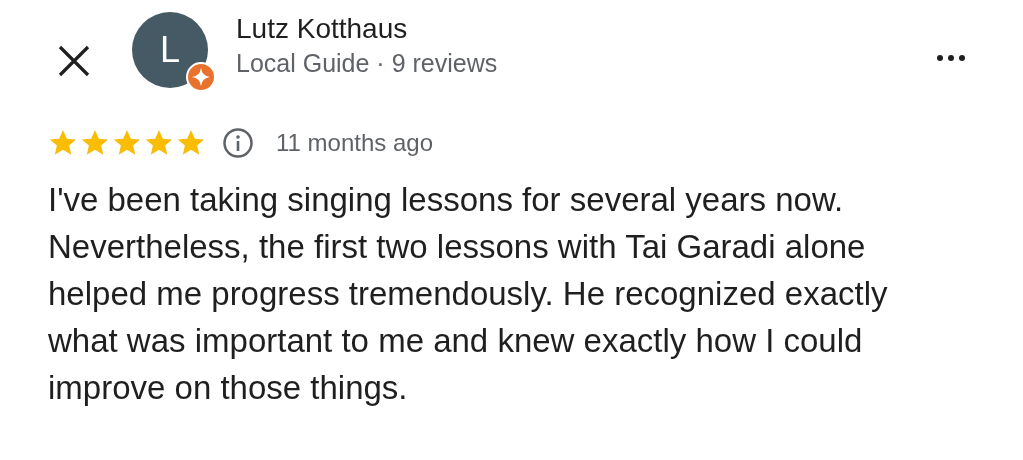  What do you see at coordinates (367, 63) in the screenshot?
I see `reviewer-info: Local Guide · 9 reviews` at bounding box center [367, 63].